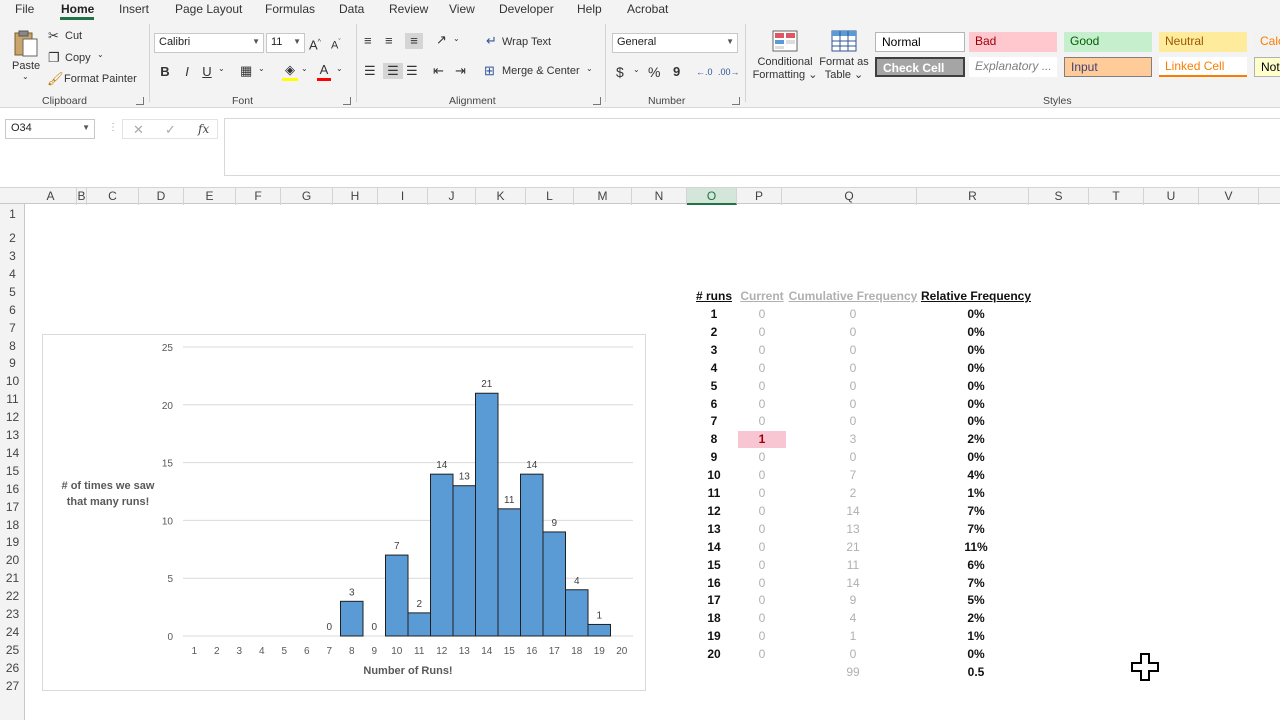 This screenshot has width=1280, height=720. Describe the element at coordinates (24, 9) in the screenshot. I see `menu-file: File` at that location.